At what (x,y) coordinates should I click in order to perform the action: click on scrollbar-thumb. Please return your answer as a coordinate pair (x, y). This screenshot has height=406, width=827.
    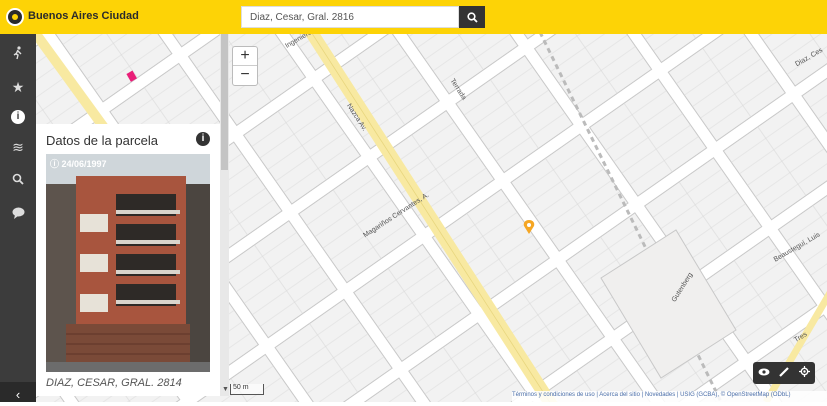
    Looking at the image, I should click on (224, 102).